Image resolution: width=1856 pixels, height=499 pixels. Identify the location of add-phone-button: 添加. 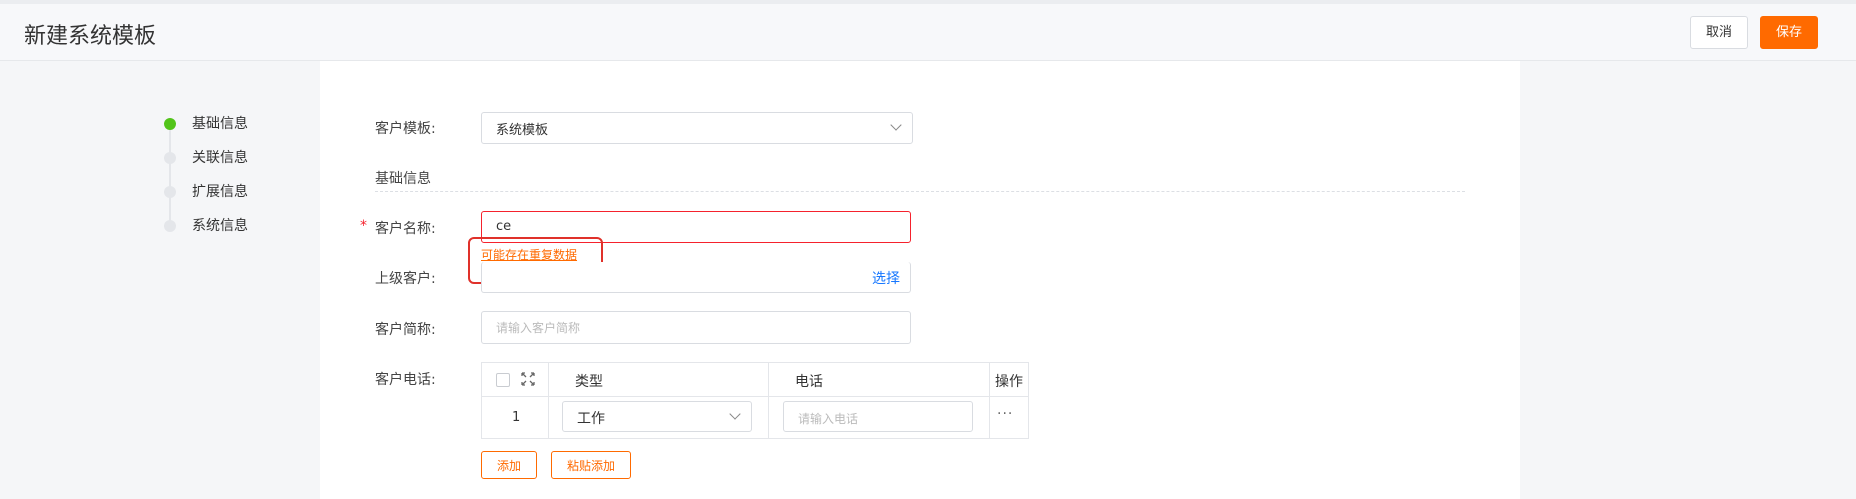
(509, 465).